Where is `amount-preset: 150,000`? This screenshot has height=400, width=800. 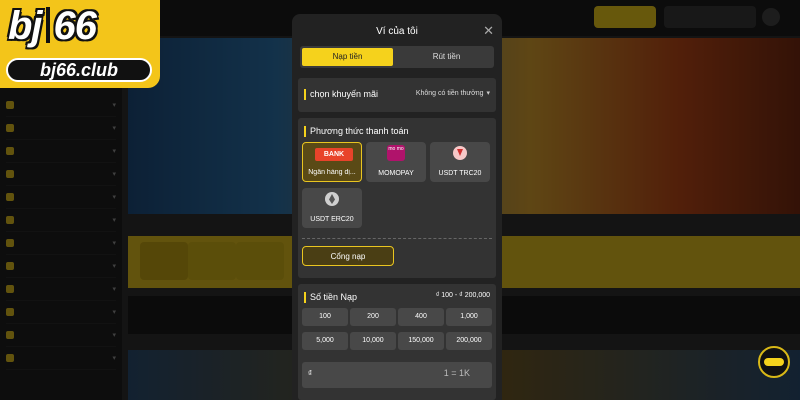
amount-preset: 150,000 is located at coordinates (421, 341).